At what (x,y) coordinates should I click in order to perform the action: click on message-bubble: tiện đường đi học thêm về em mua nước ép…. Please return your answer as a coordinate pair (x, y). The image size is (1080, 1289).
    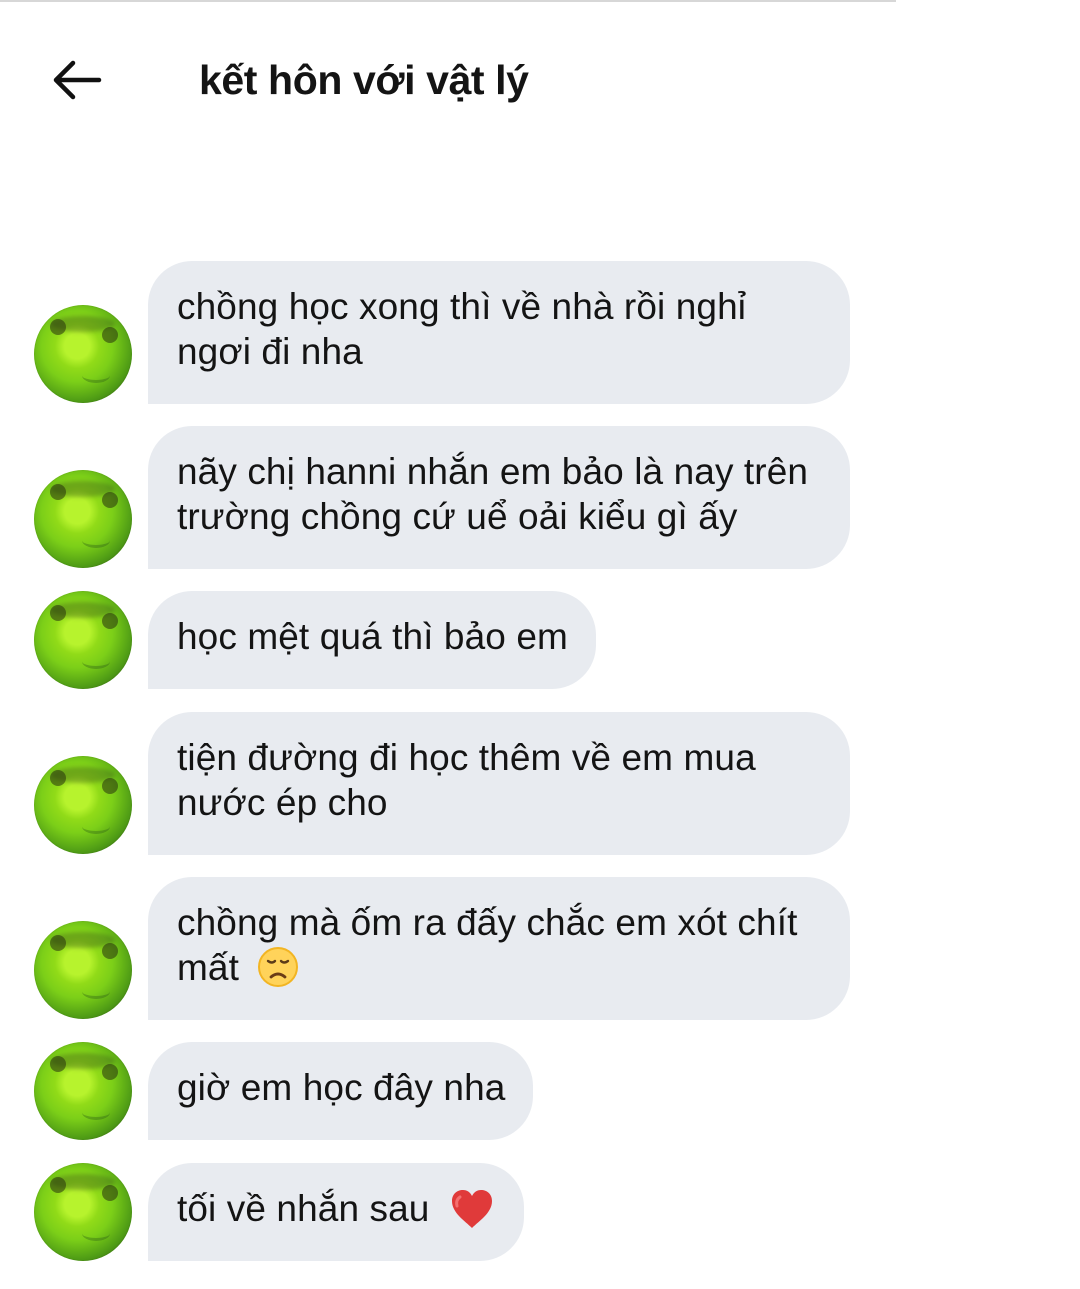
    Looking at the image, I should click on (499, 783).